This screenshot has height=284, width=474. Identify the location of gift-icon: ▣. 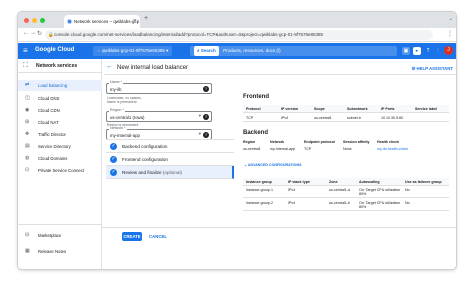
(406, 51).